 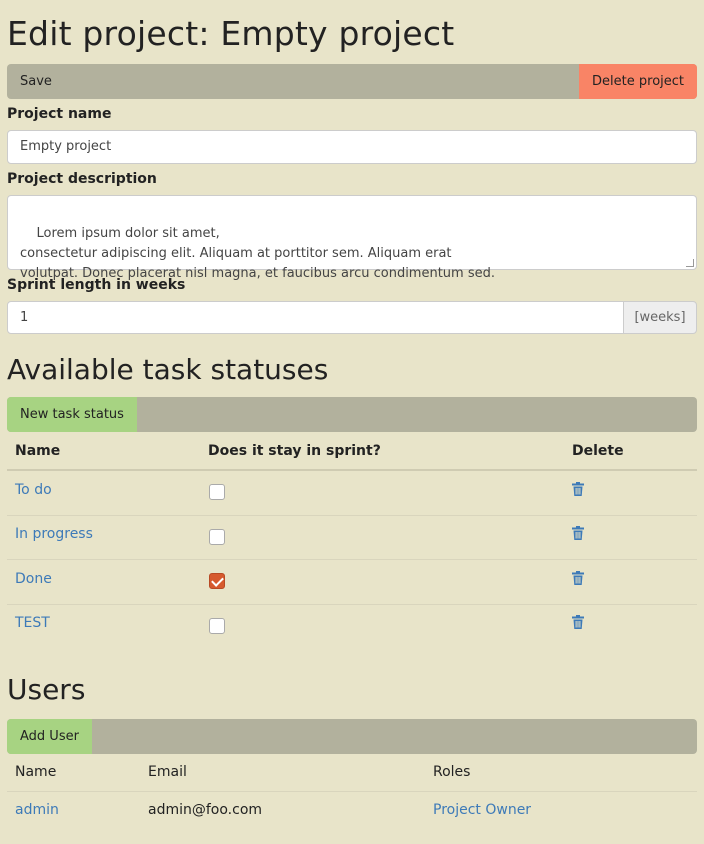 What do you see at coordinates (352, 147) in the screenshot?
I see `project-name-input: Empty project` at bounding box center [352, 147].